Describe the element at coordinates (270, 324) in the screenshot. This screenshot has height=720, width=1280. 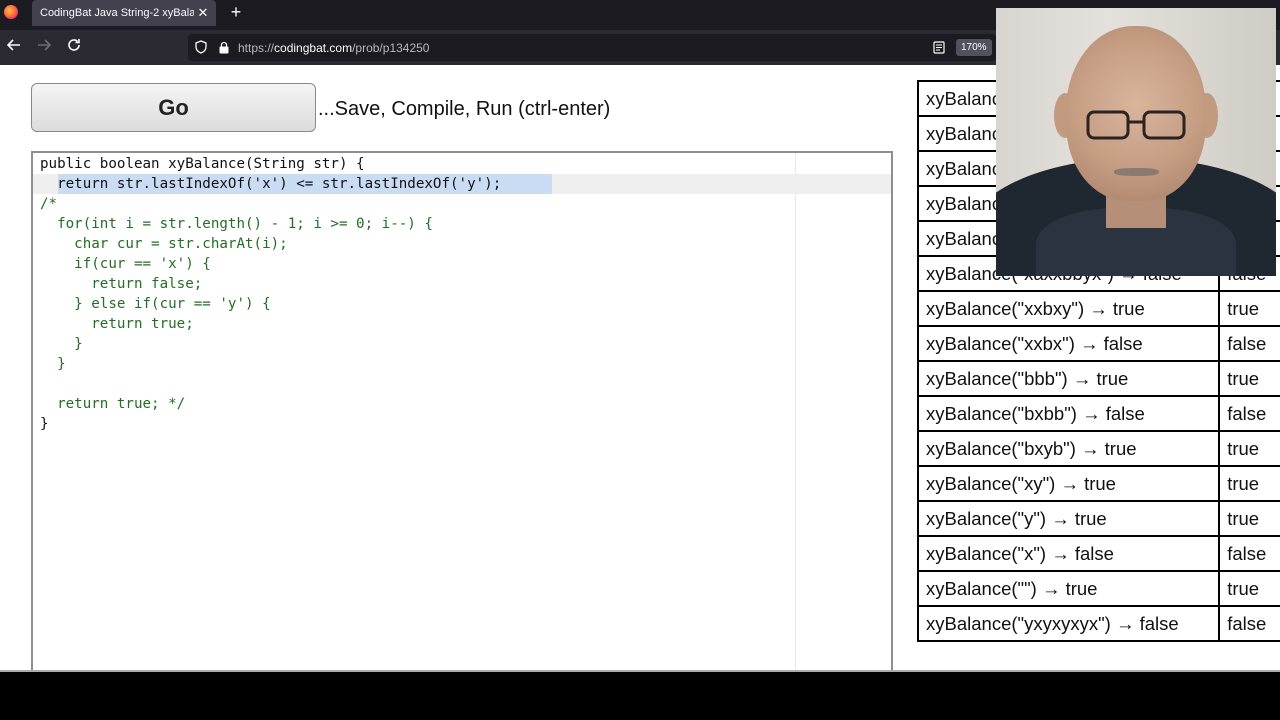
I see `code-line: return true;` at that location.